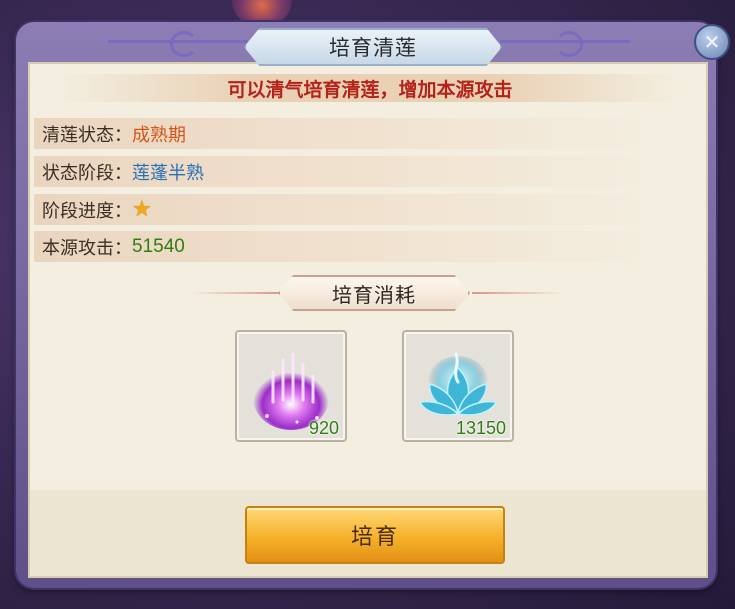 The width and height of the screenshot is (735, 609). Describe the element at coordinates (87, 173) in the screenshot. I see `info-label: 状态阶段：` at that location.